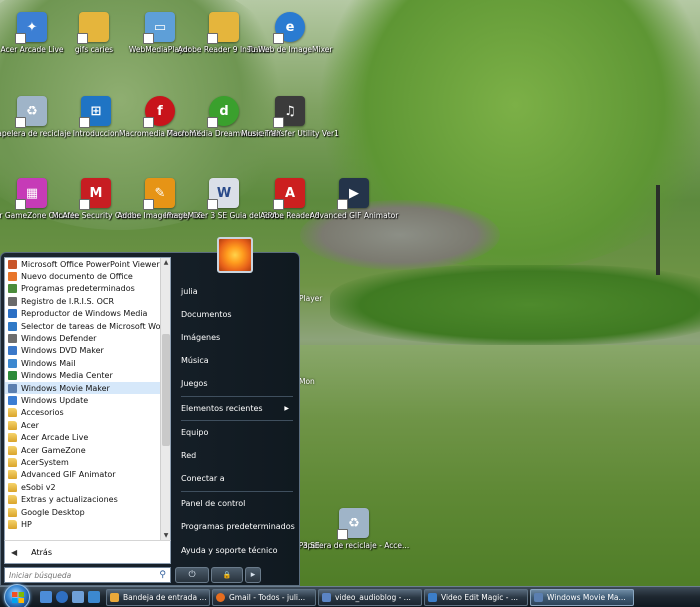 The height and width of the screenshot is (607, 700). Describe the element at coordinates (432, 597) in the screenshot. I see `video-edit-icon` at that location.